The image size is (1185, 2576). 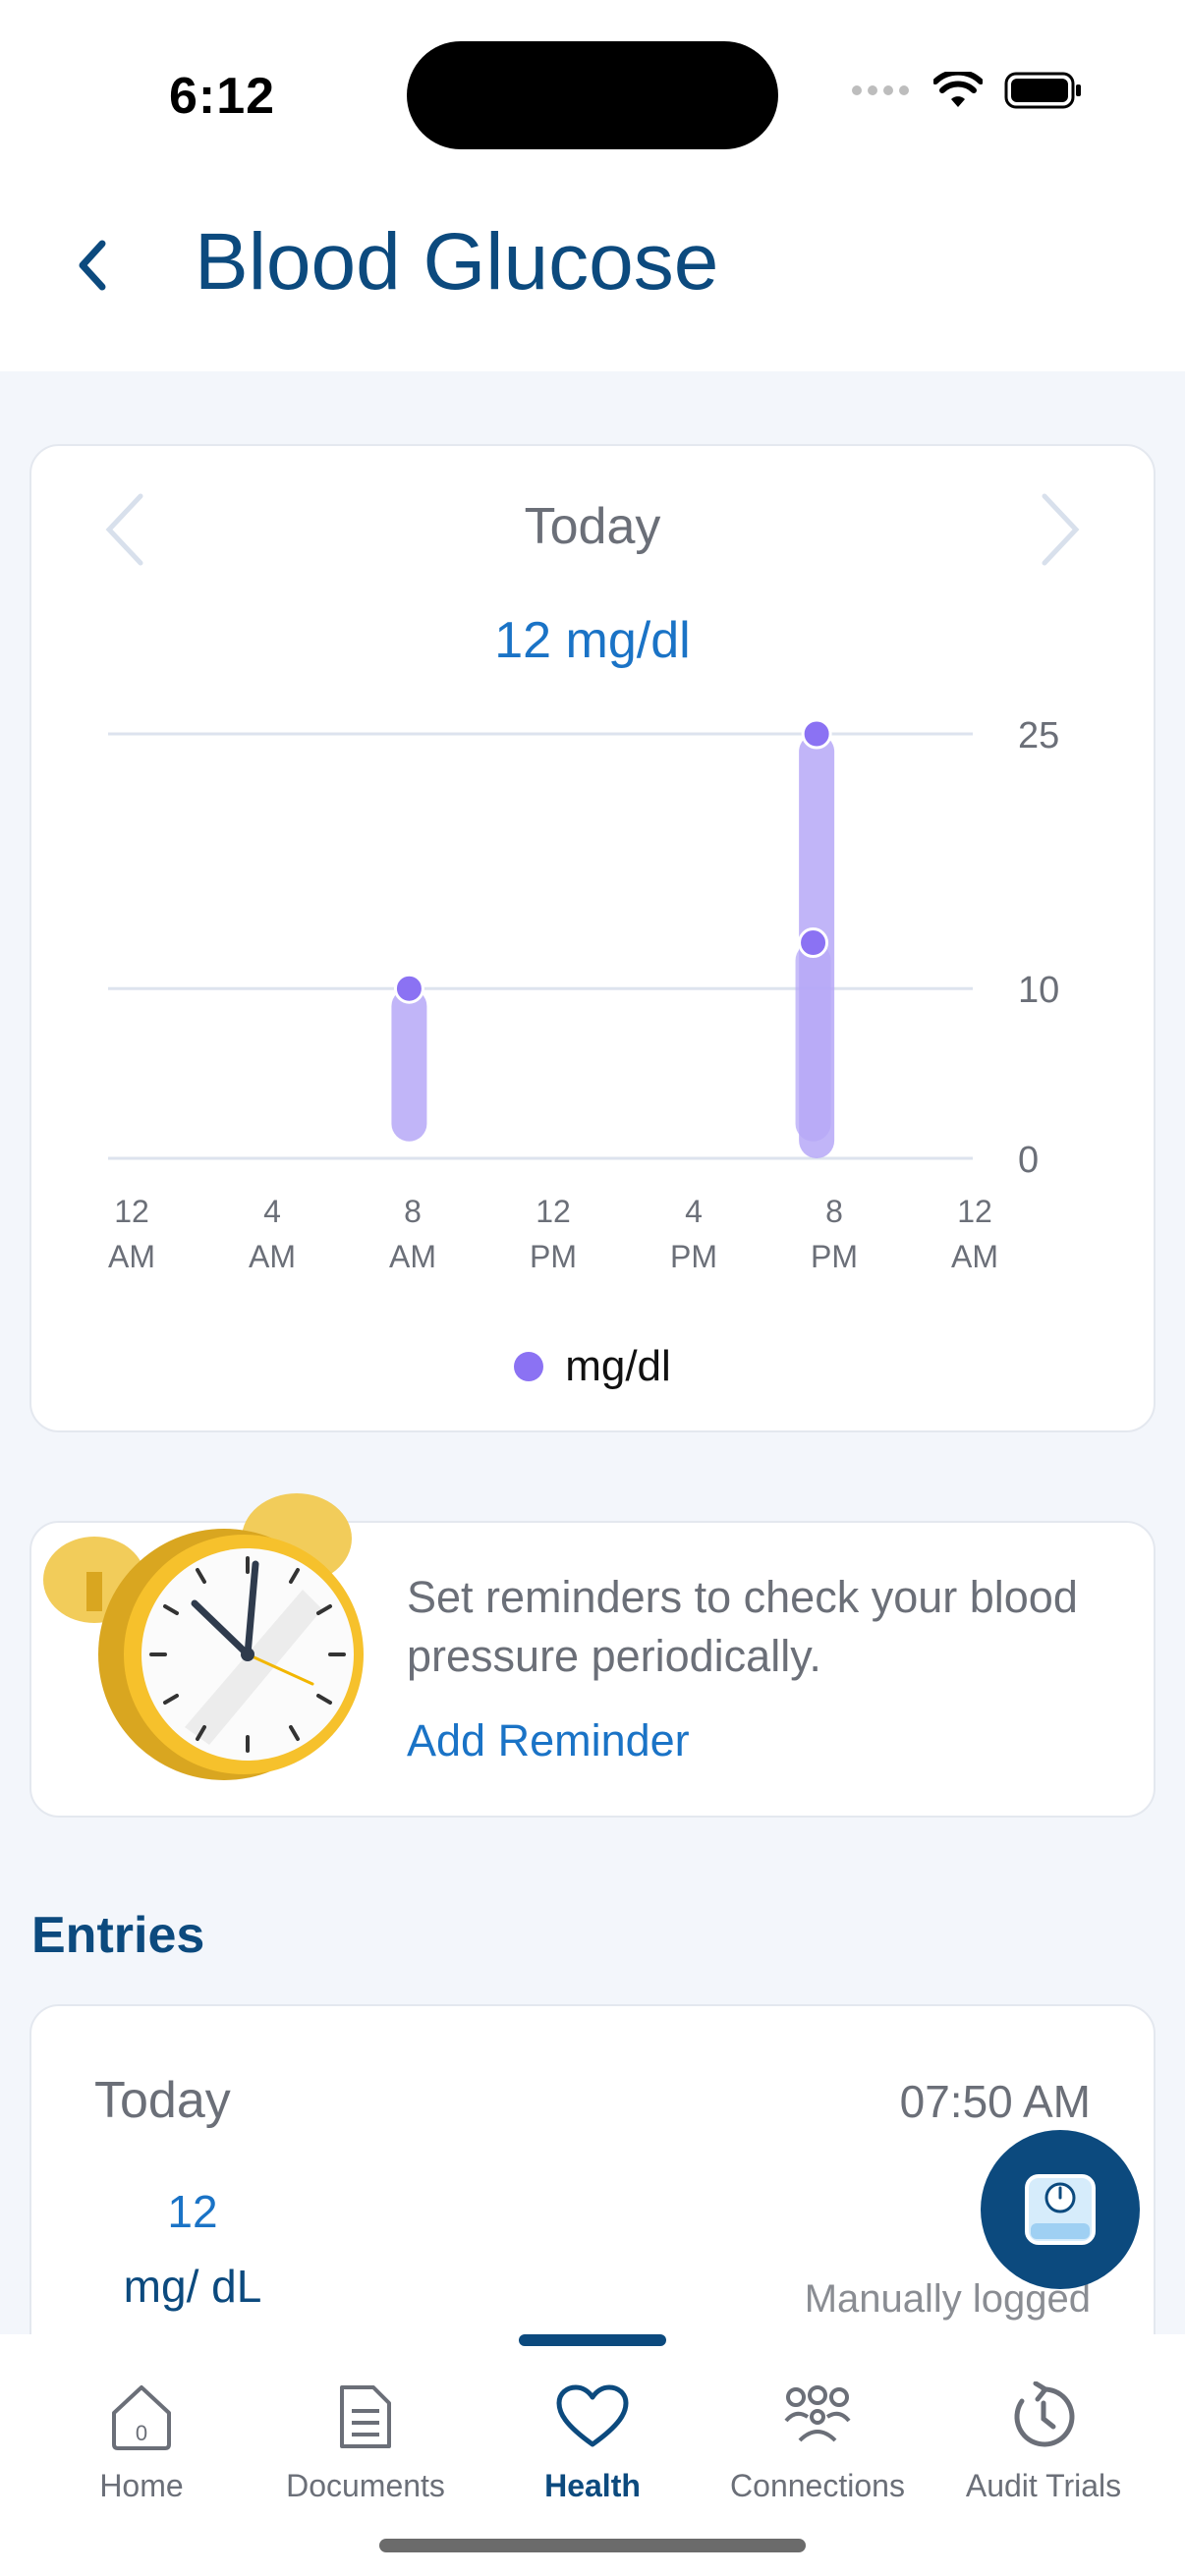 I want to click on add-reading-button, so click(x=1061, y=2209).